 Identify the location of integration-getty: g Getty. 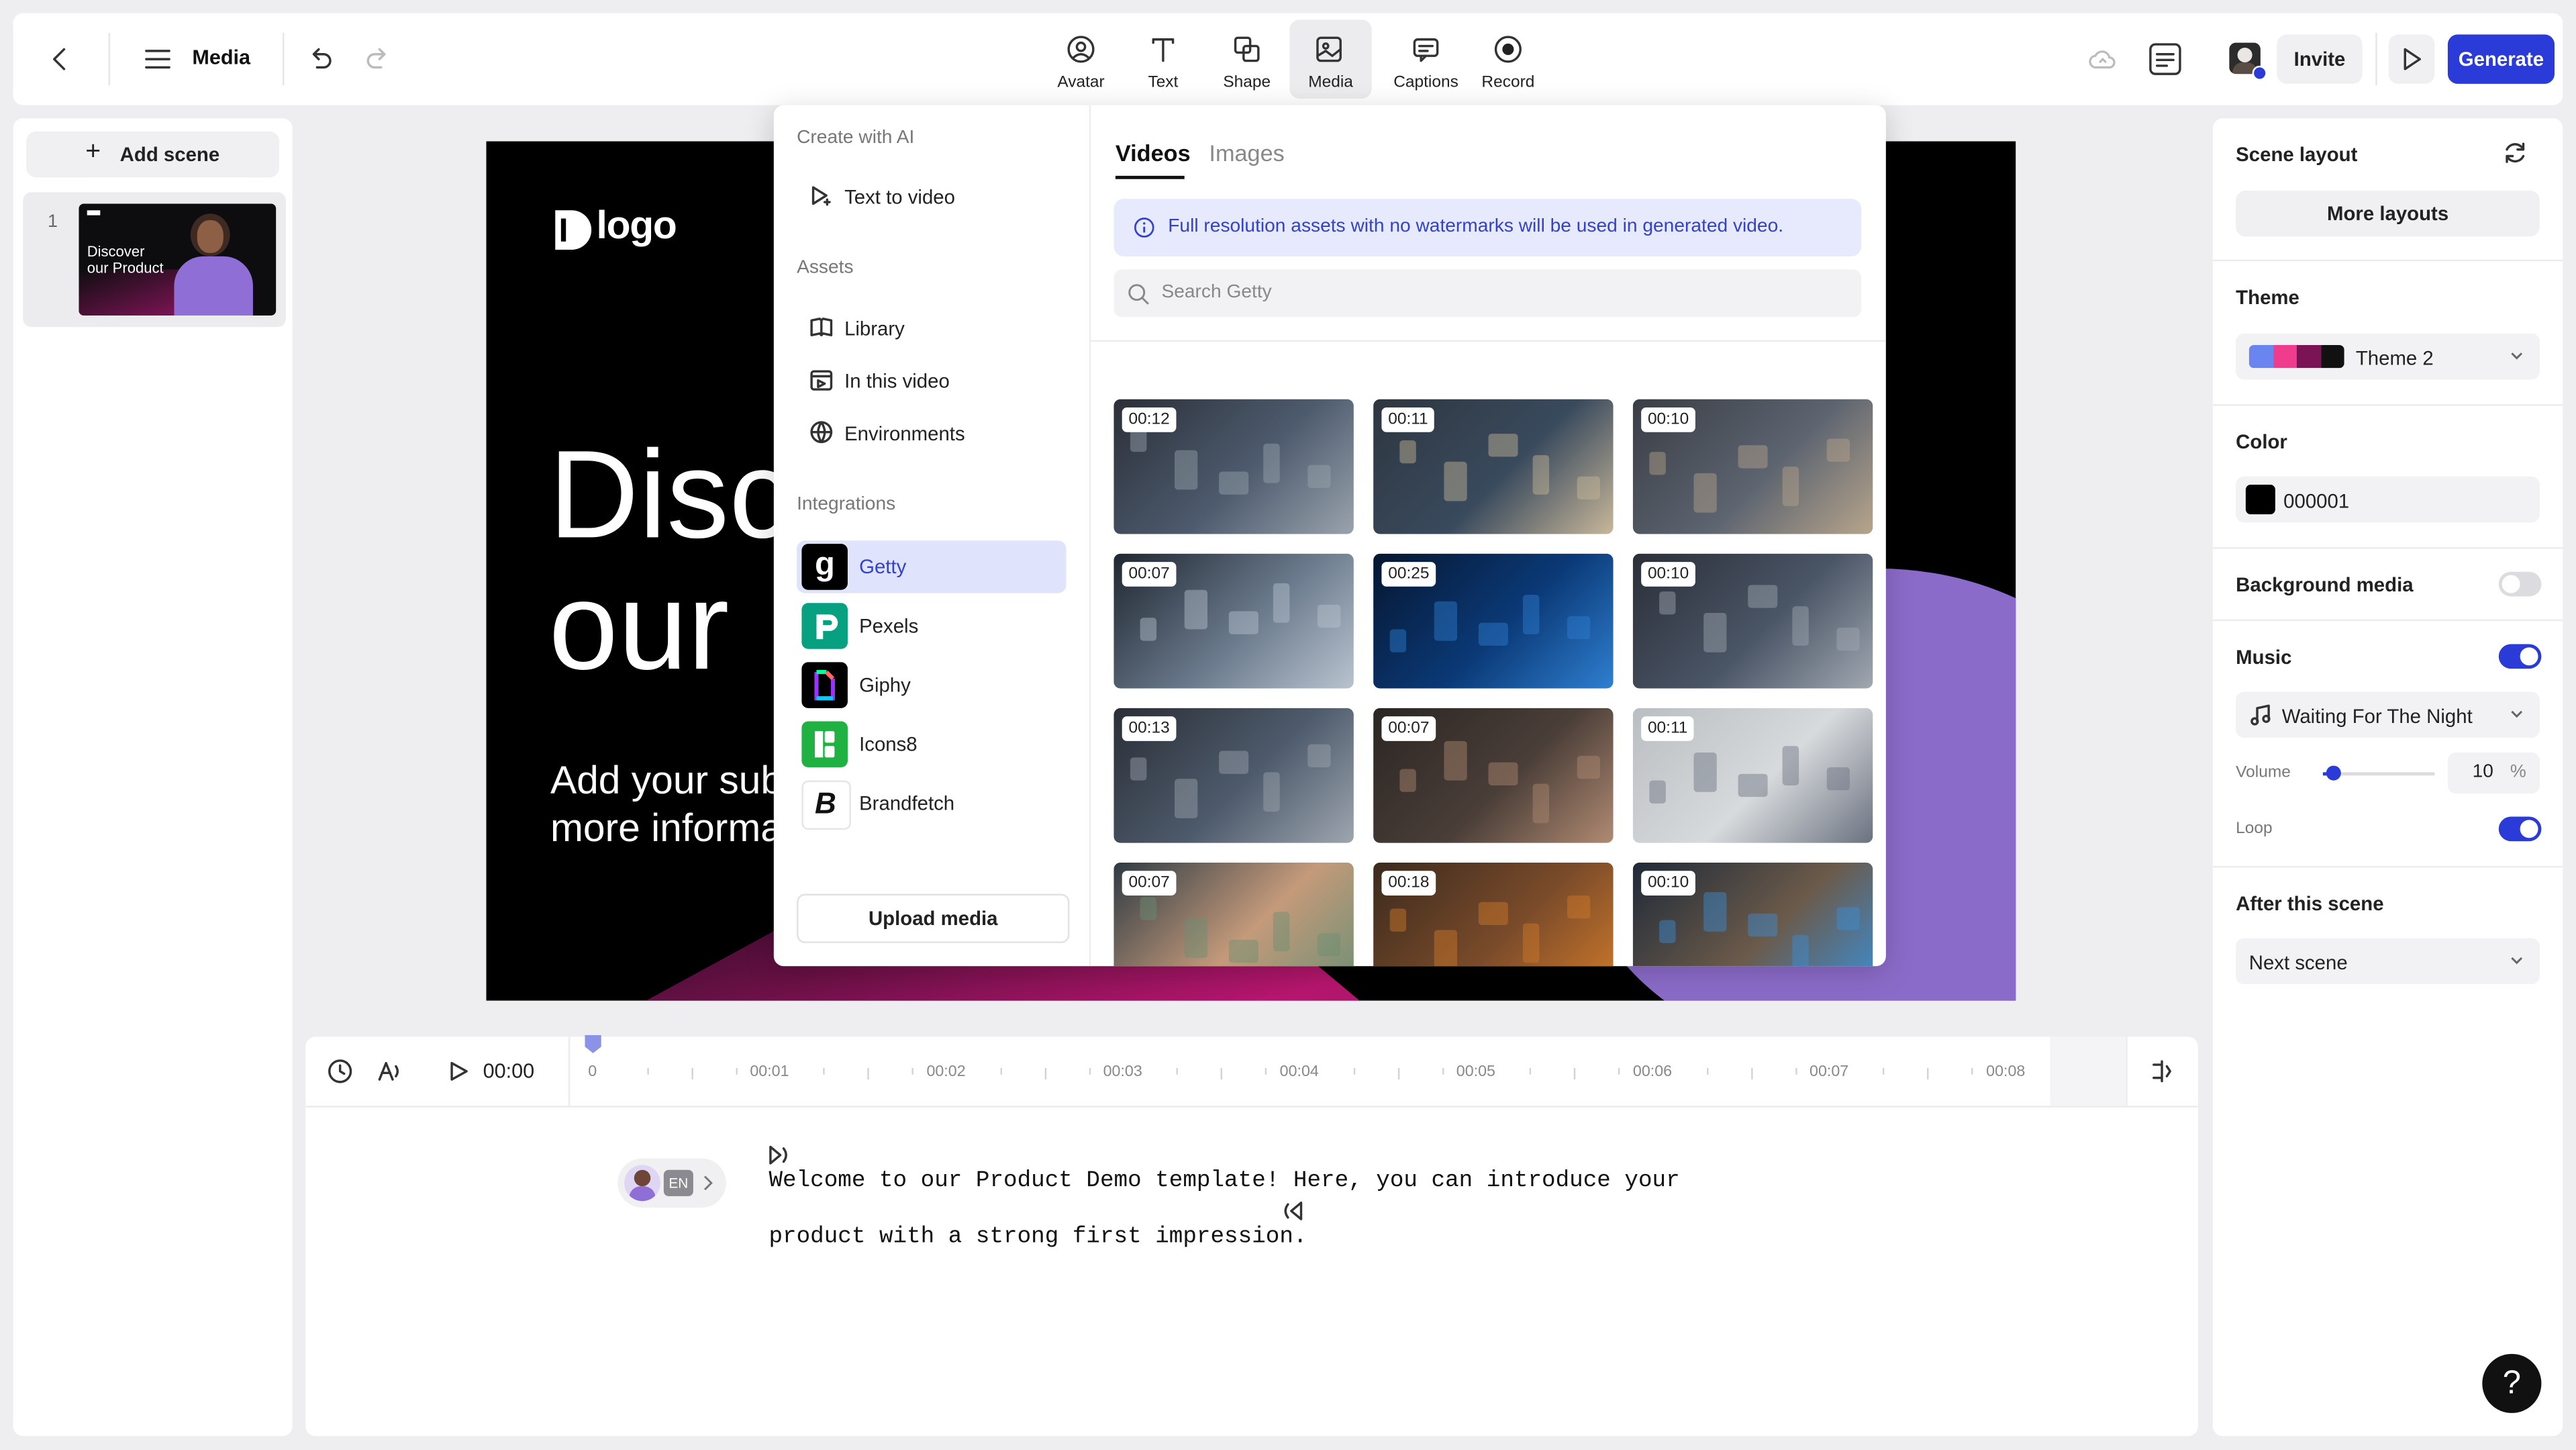
(932, 566).